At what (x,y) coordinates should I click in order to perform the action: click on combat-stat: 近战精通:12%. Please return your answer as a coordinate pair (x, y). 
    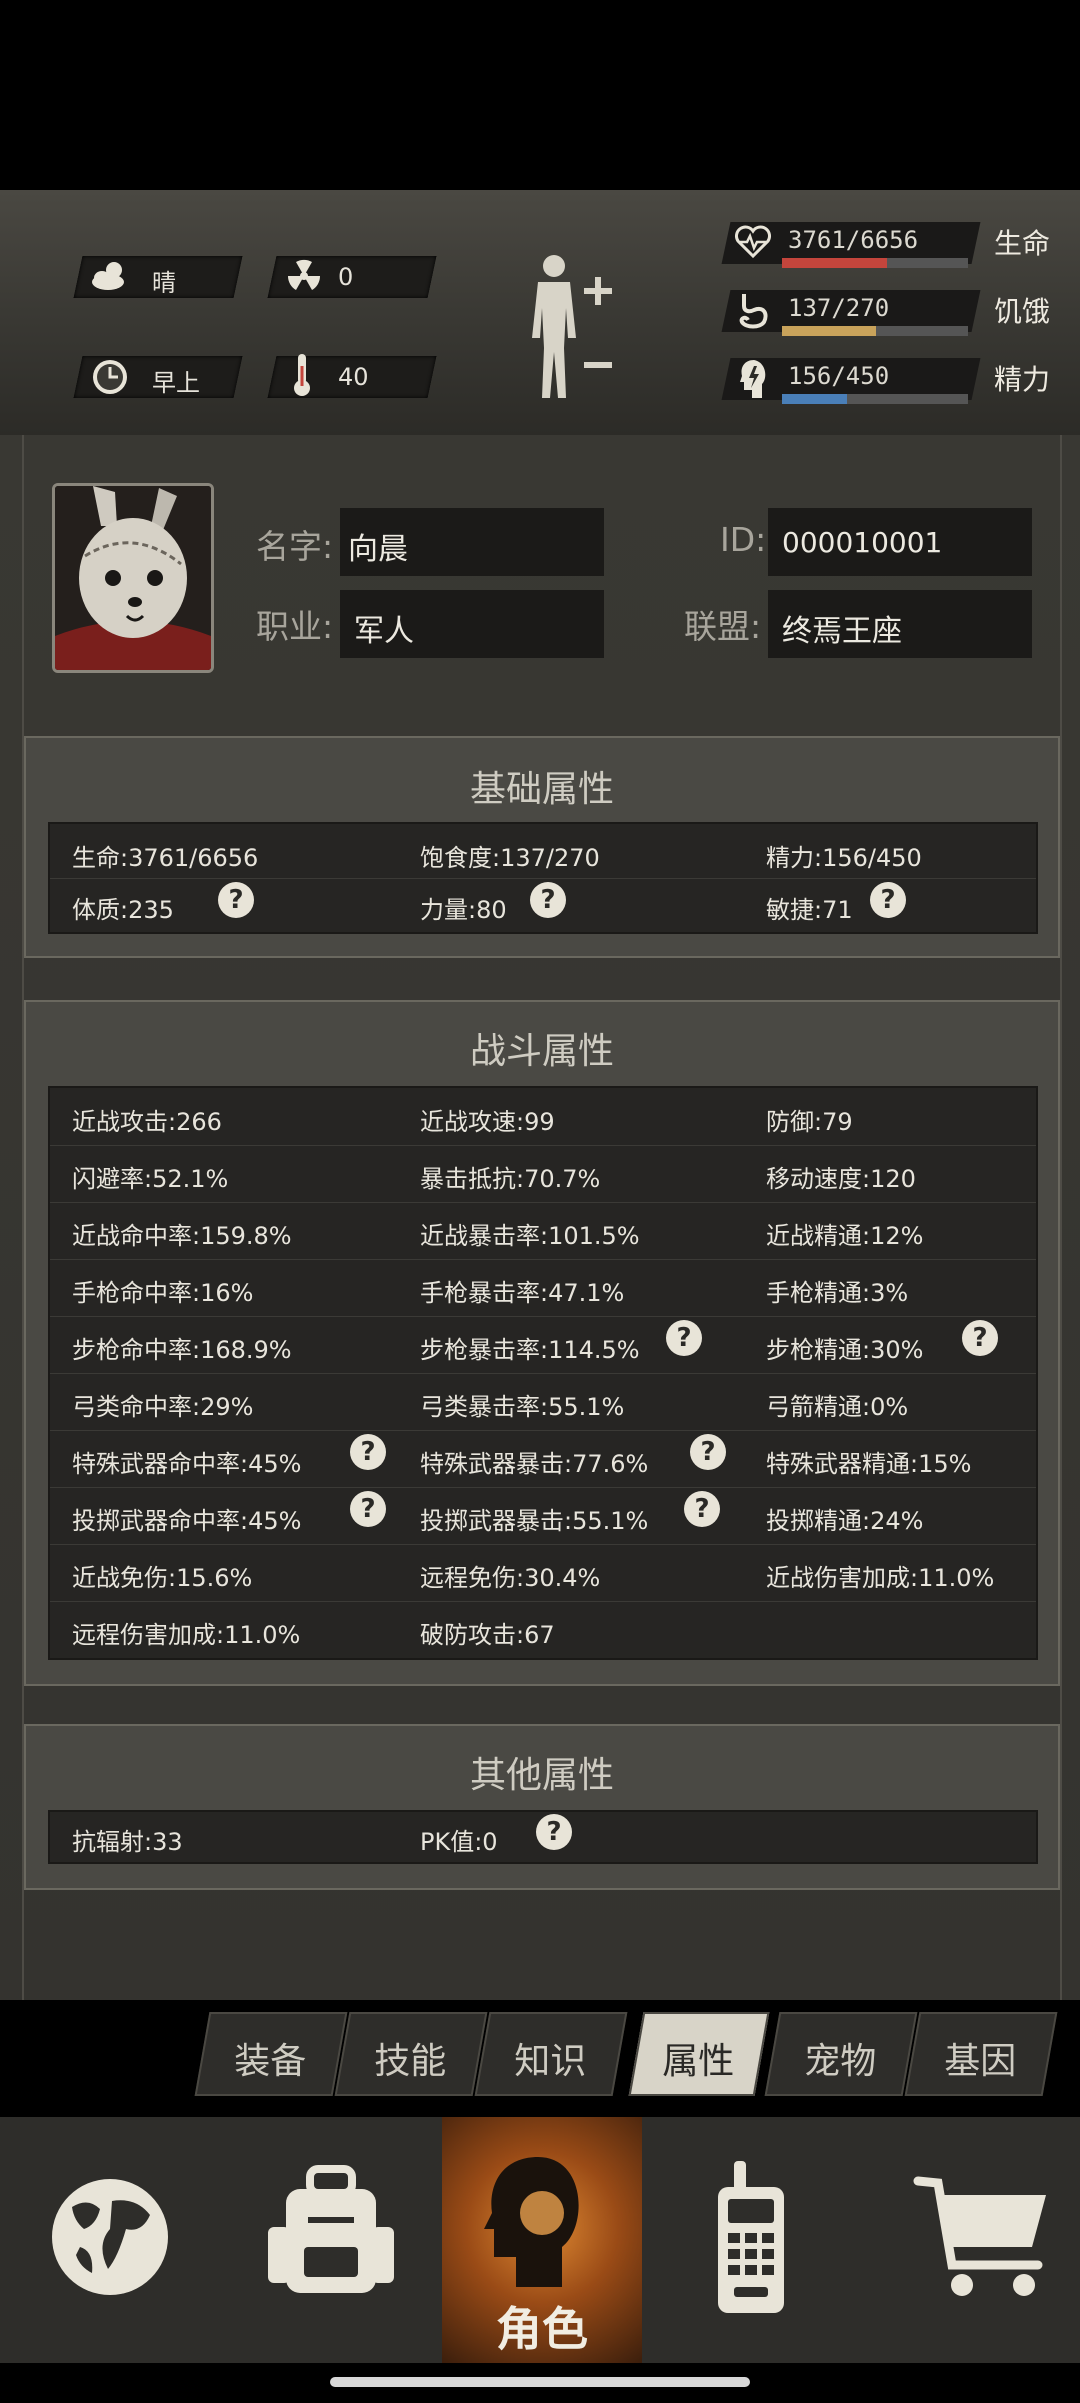
    Looking at the image, I should click on (845, 1236).